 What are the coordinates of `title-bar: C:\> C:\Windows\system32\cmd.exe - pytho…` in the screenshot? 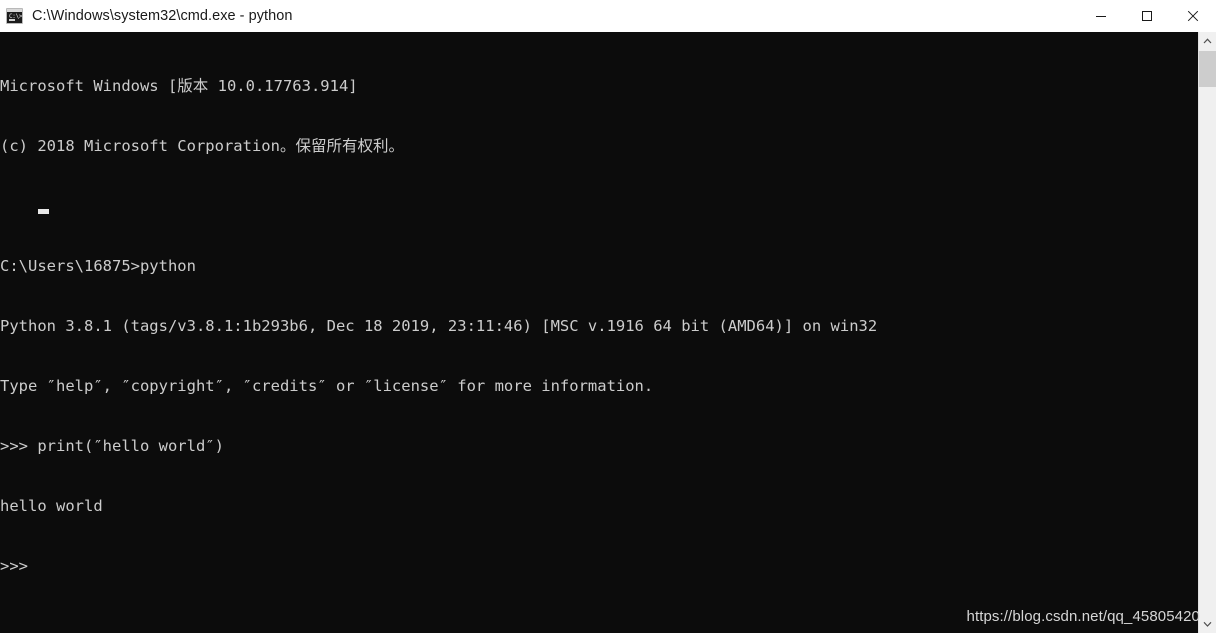 It's located at (608, 16).